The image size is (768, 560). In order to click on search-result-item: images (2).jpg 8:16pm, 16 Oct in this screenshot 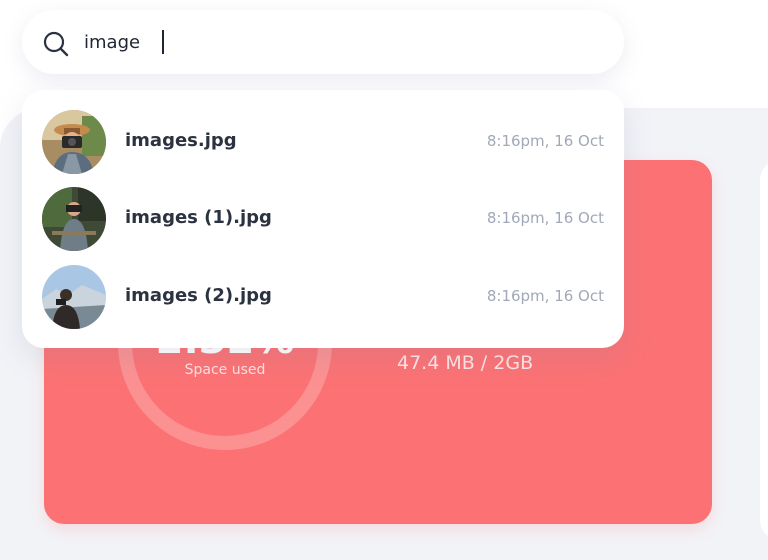, I will do `click(323, 296)`.